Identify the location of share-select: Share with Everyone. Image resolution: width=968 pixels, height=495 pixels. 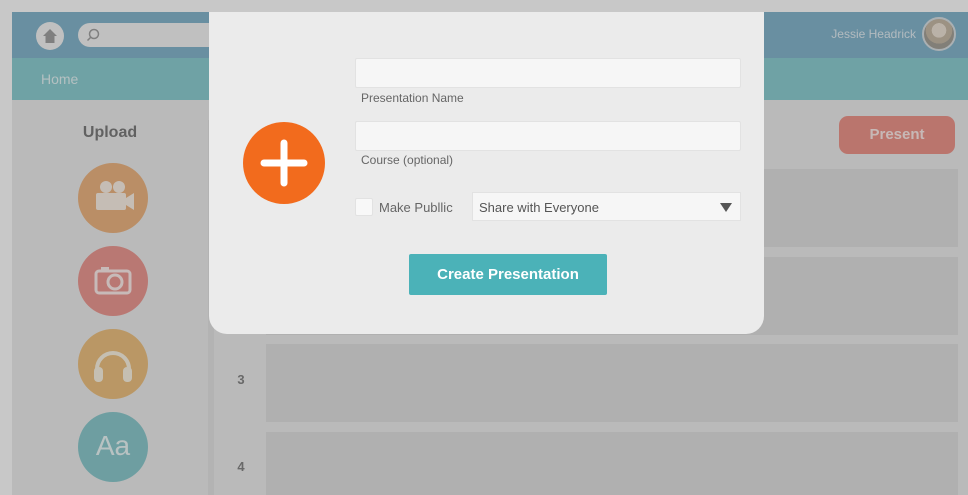
(606, 206).